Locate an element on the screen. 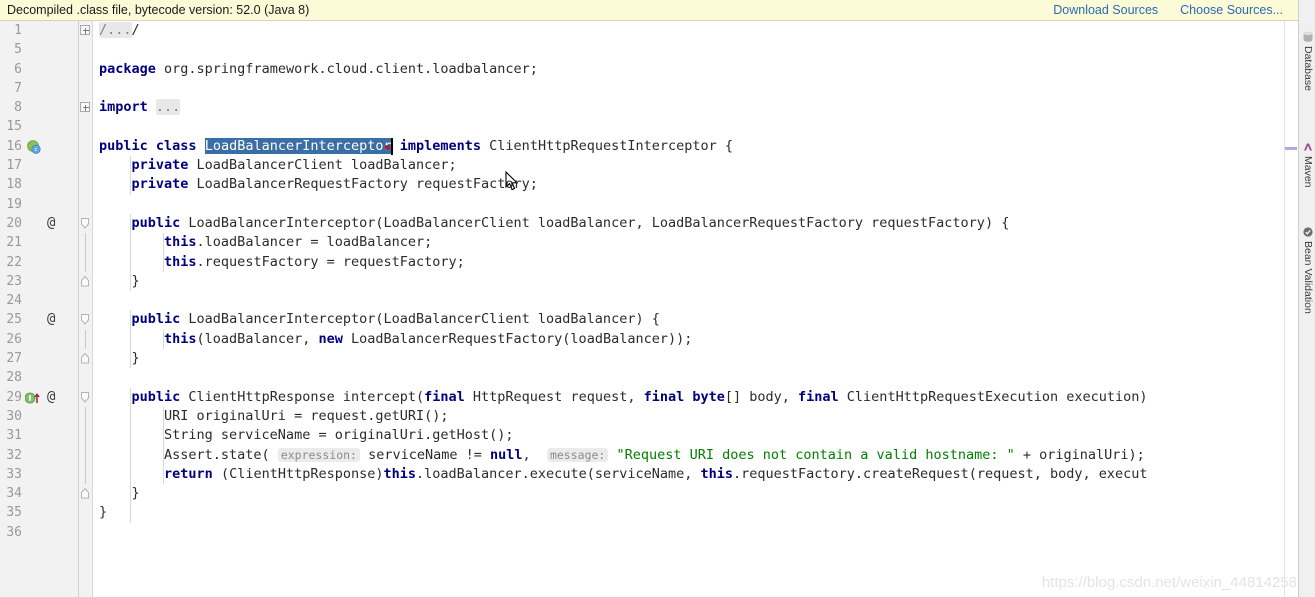 This screenshot has width=1315, height=597. scrollbar-marker is located at coordinates (1291, 148).